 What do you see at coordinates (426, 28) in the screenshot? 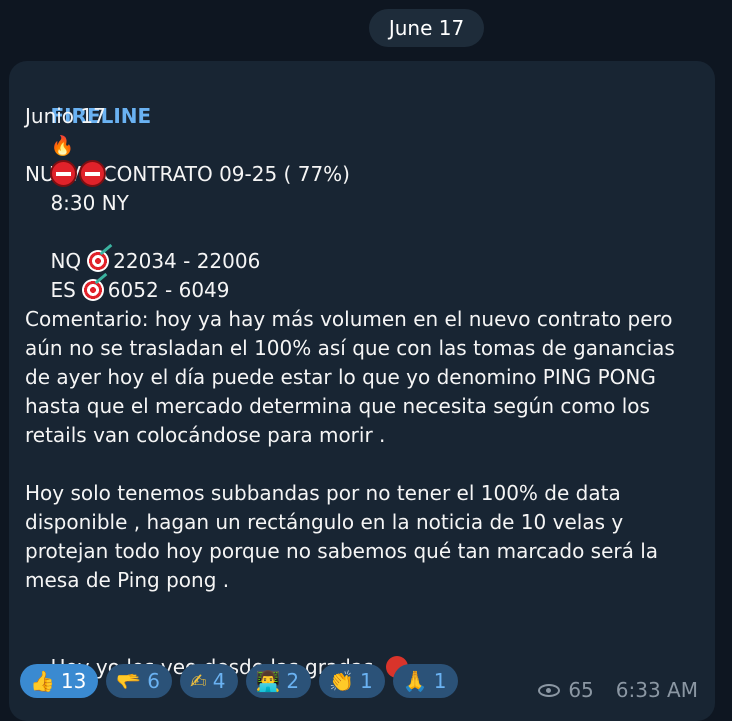
I see `date-separator: June 17` at bounding box center [426, 28].